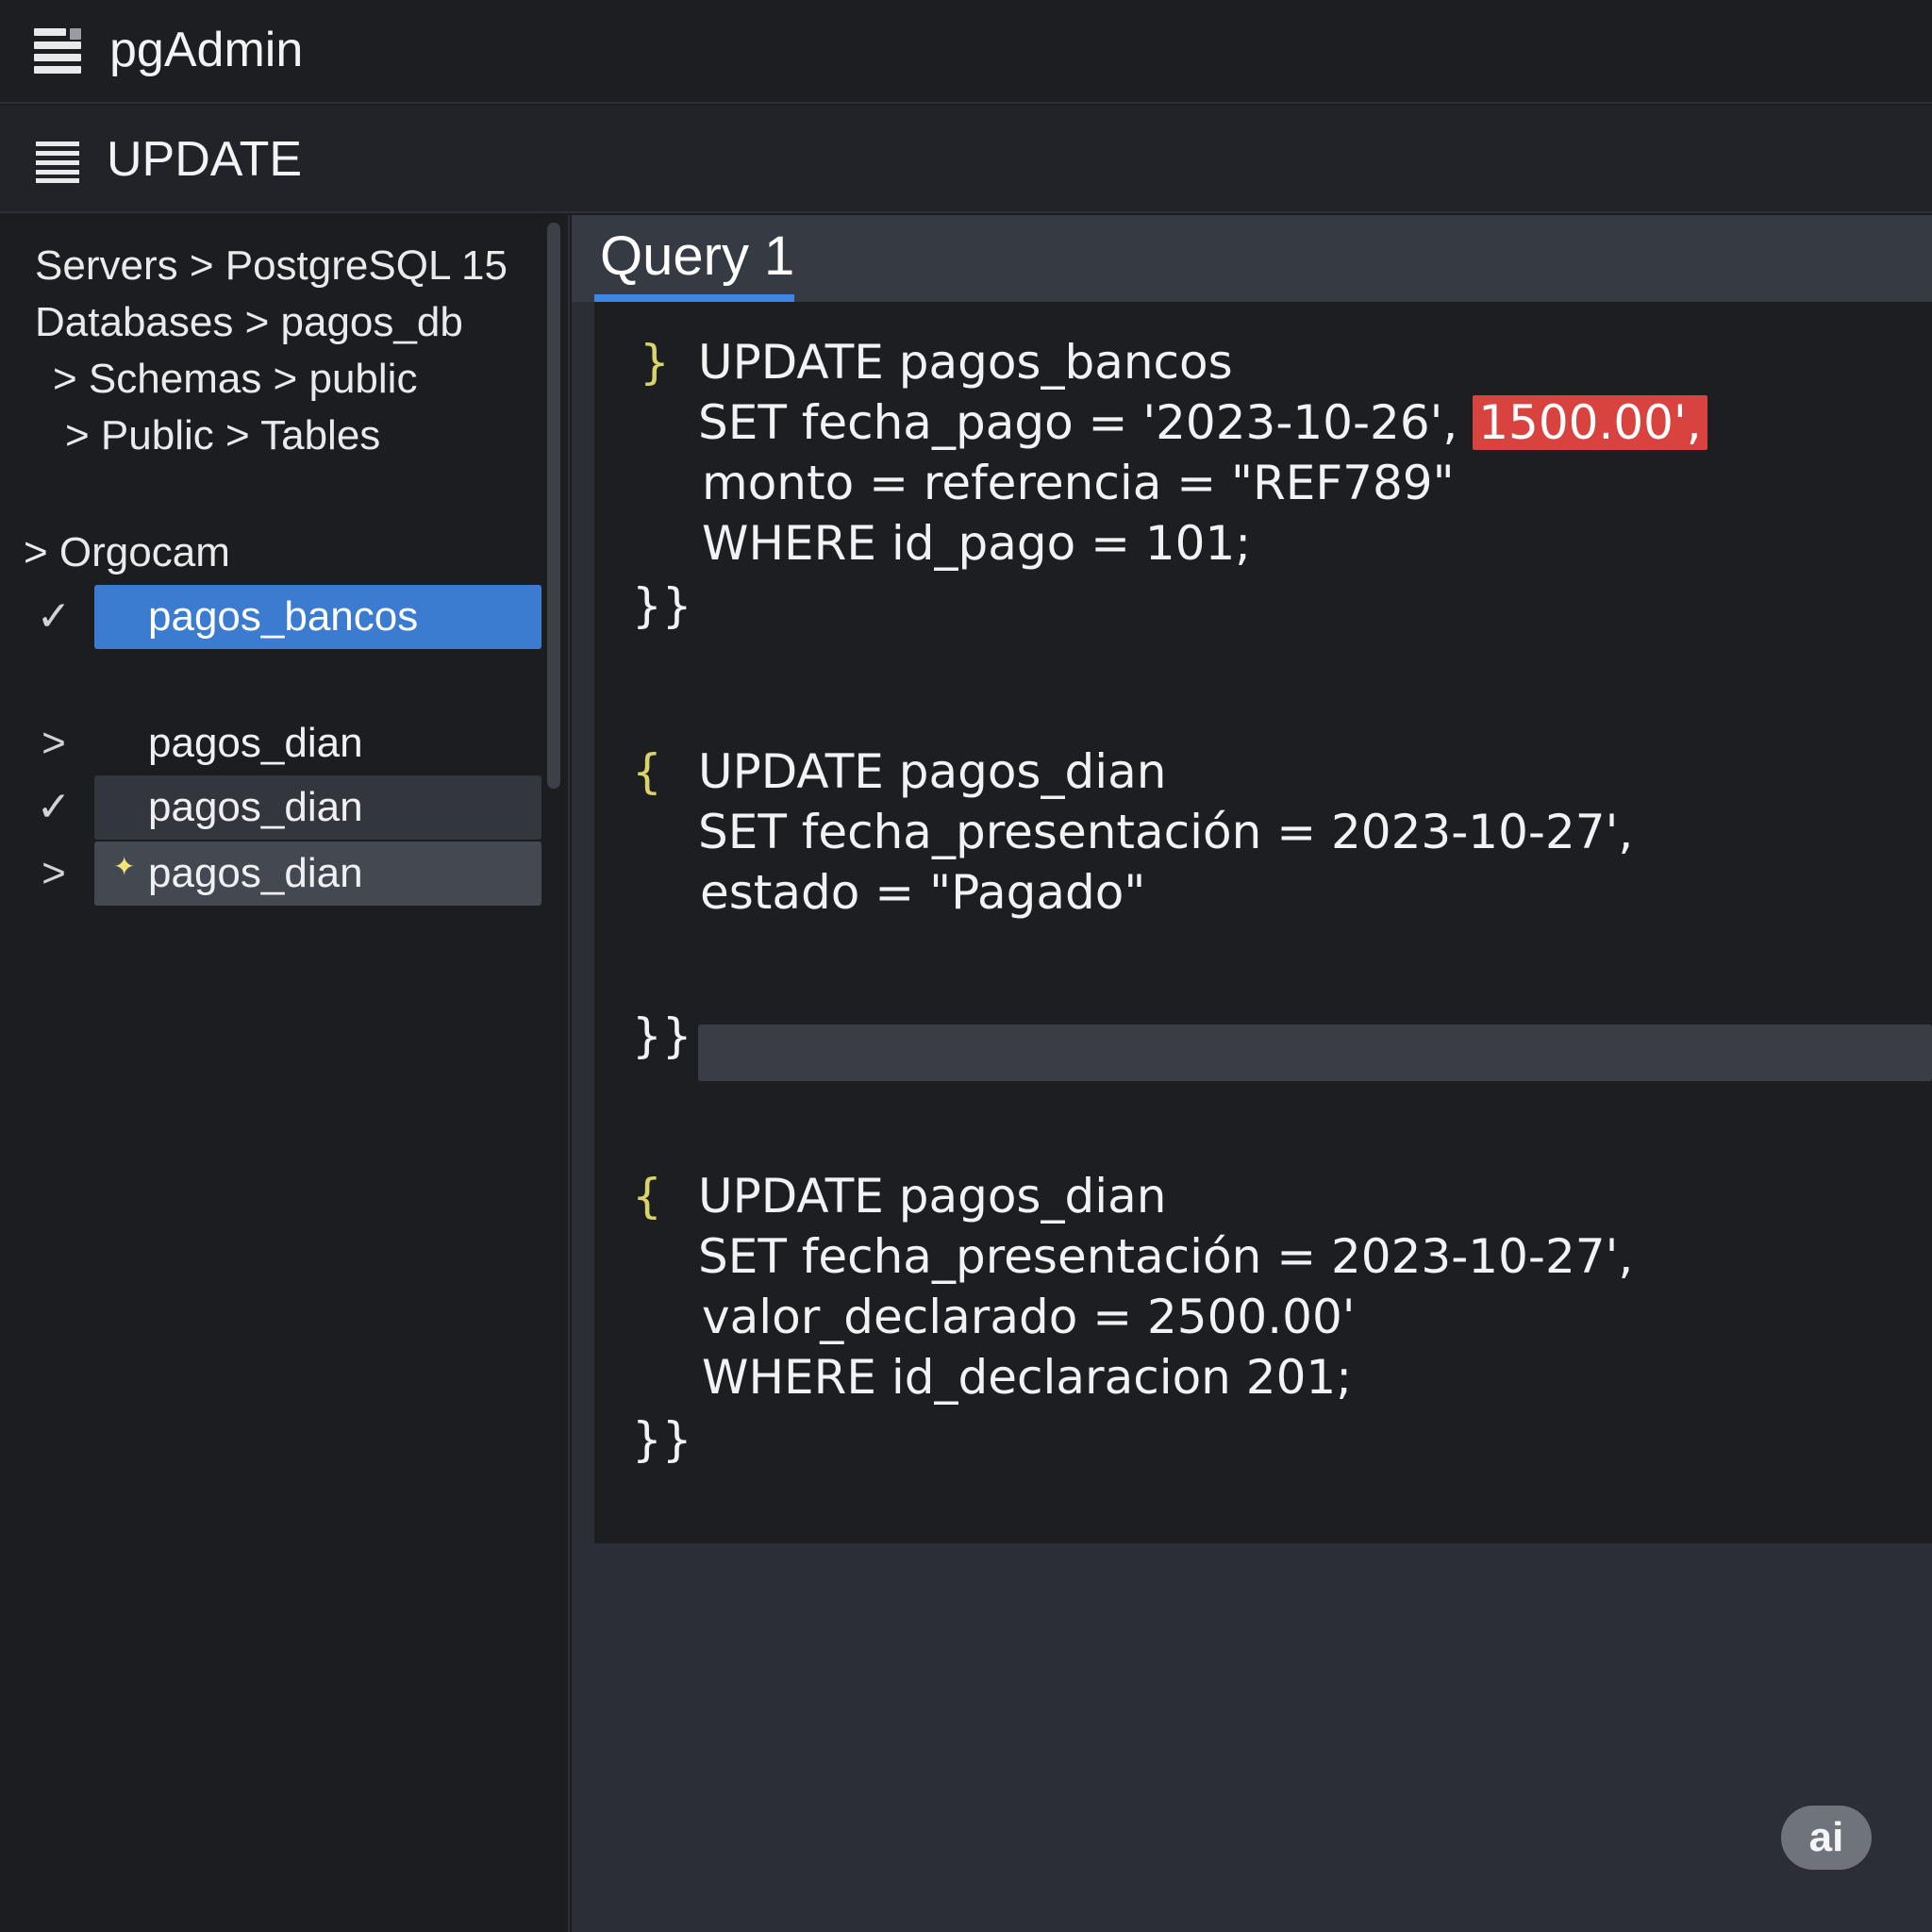 Image resolution: width=1932 pixels, height=1932 pixels. I want to click on tree-item-body: ✦ pagos_dian, so click(317, 873).